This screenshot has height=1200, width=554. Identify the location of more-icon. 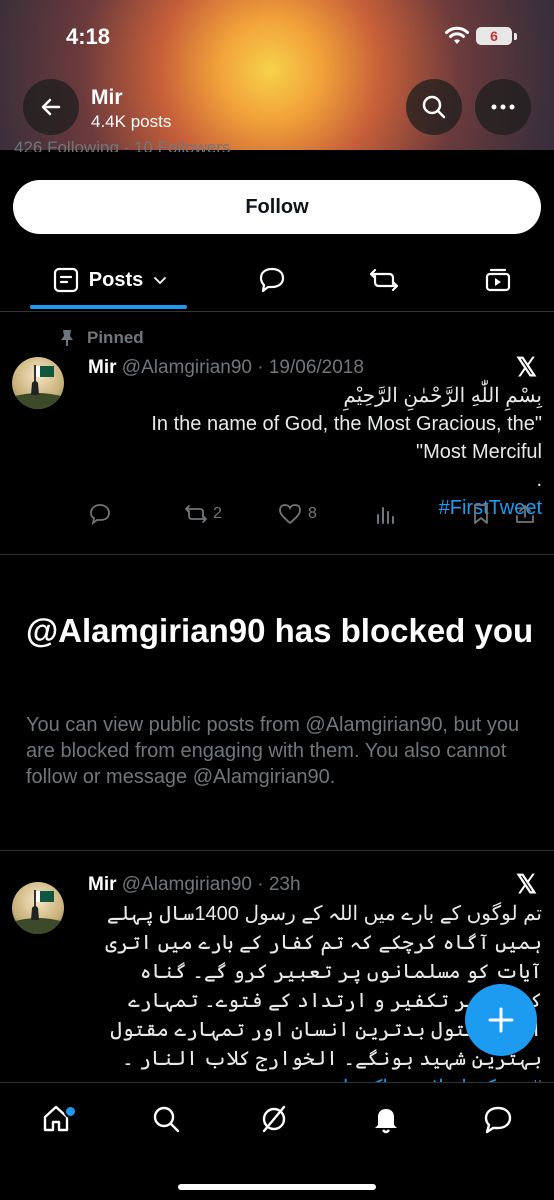
(503, 107).